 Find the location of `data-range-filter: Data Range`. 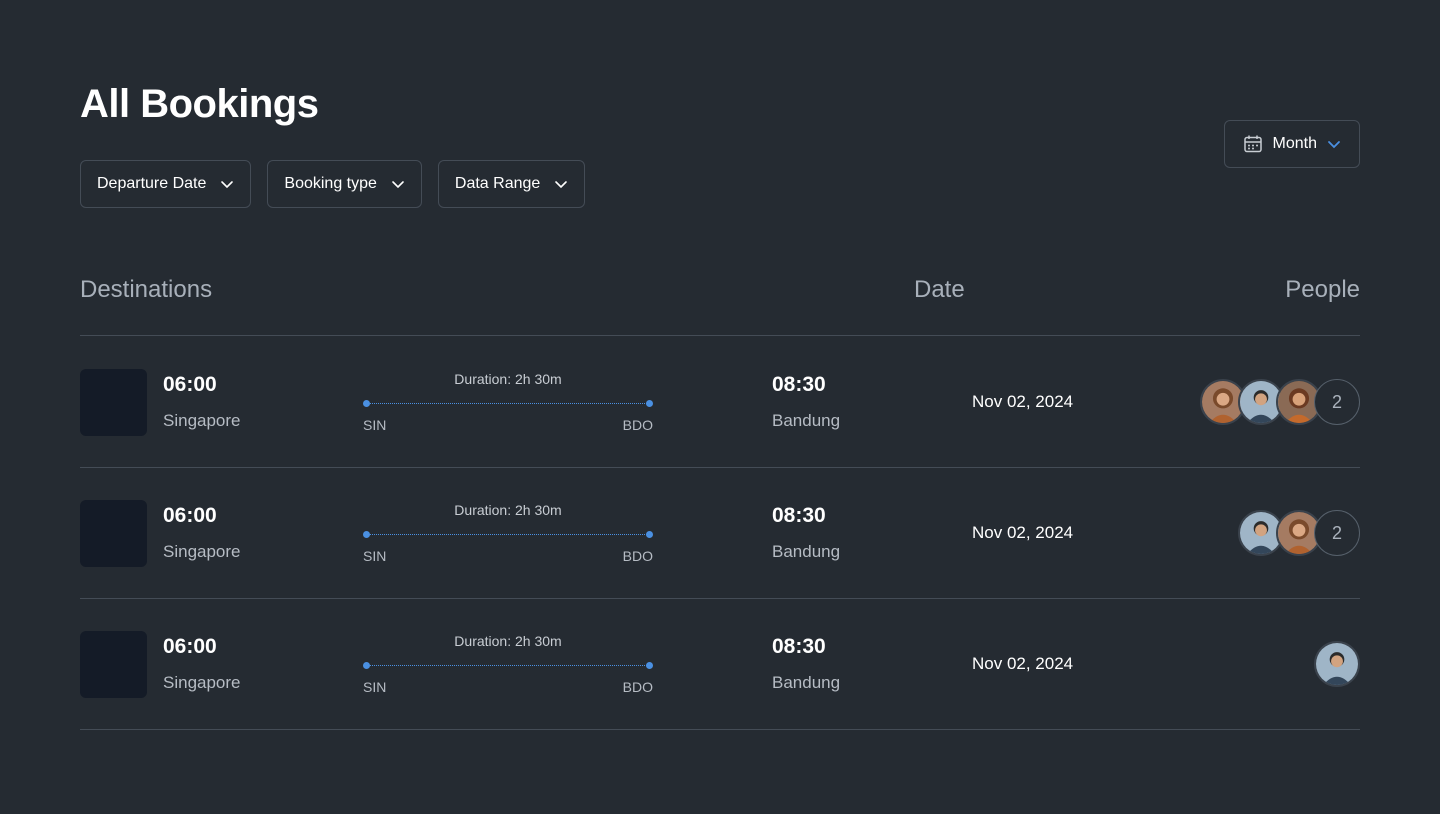

data-range-filter: Data Range is located at coordinates (511, 184).